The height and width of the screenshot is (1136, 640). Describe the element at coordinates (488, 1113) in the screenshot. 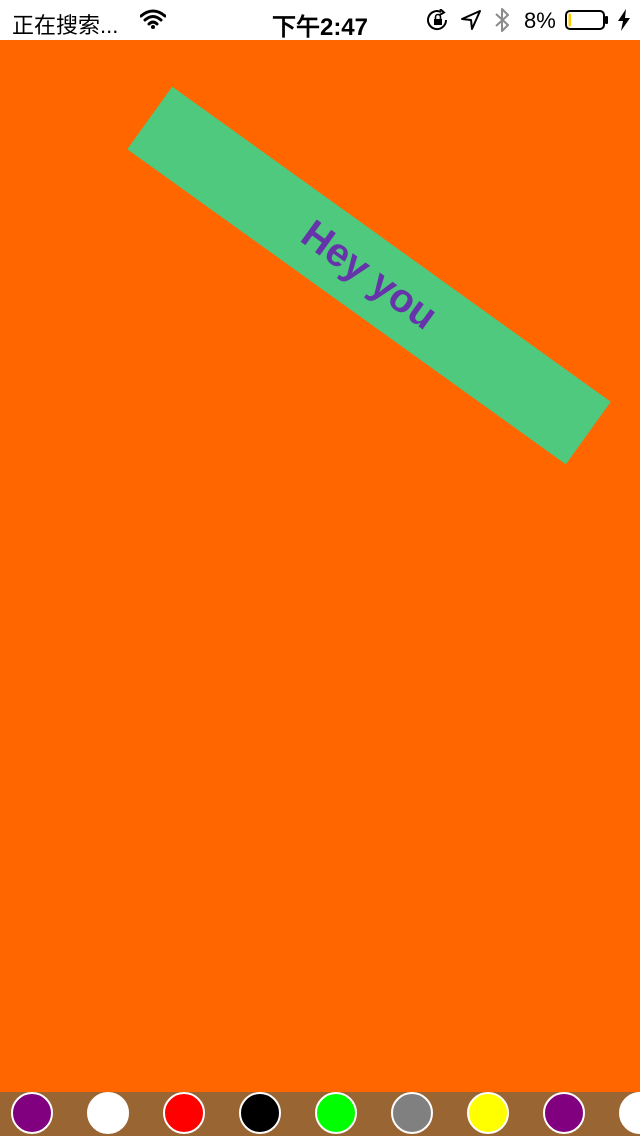

I see `color-swatch-yellow` at that location.